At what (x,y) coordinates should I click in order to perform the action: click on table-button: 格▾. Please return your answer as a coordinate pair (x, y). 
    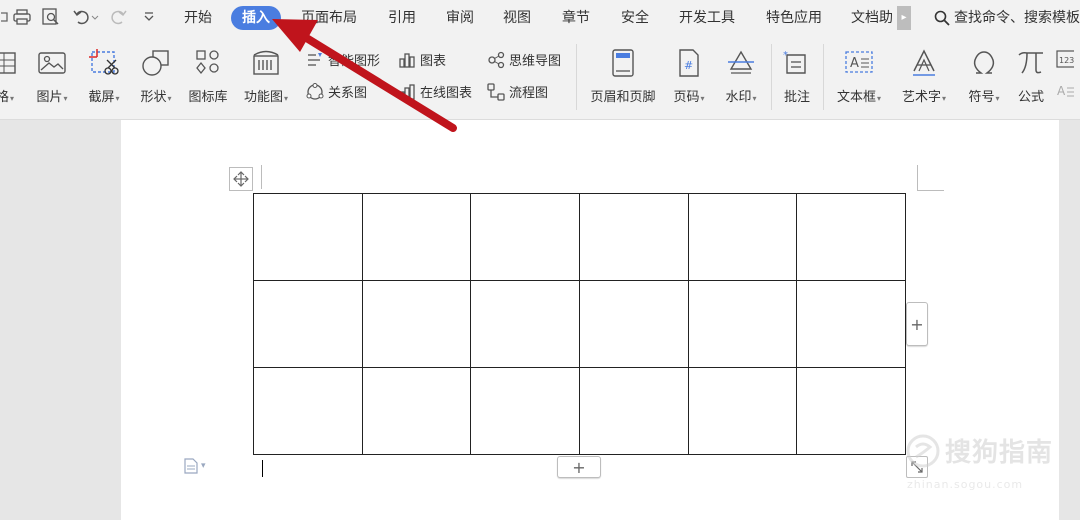
    Looking at the image, I should click on (10, 76).